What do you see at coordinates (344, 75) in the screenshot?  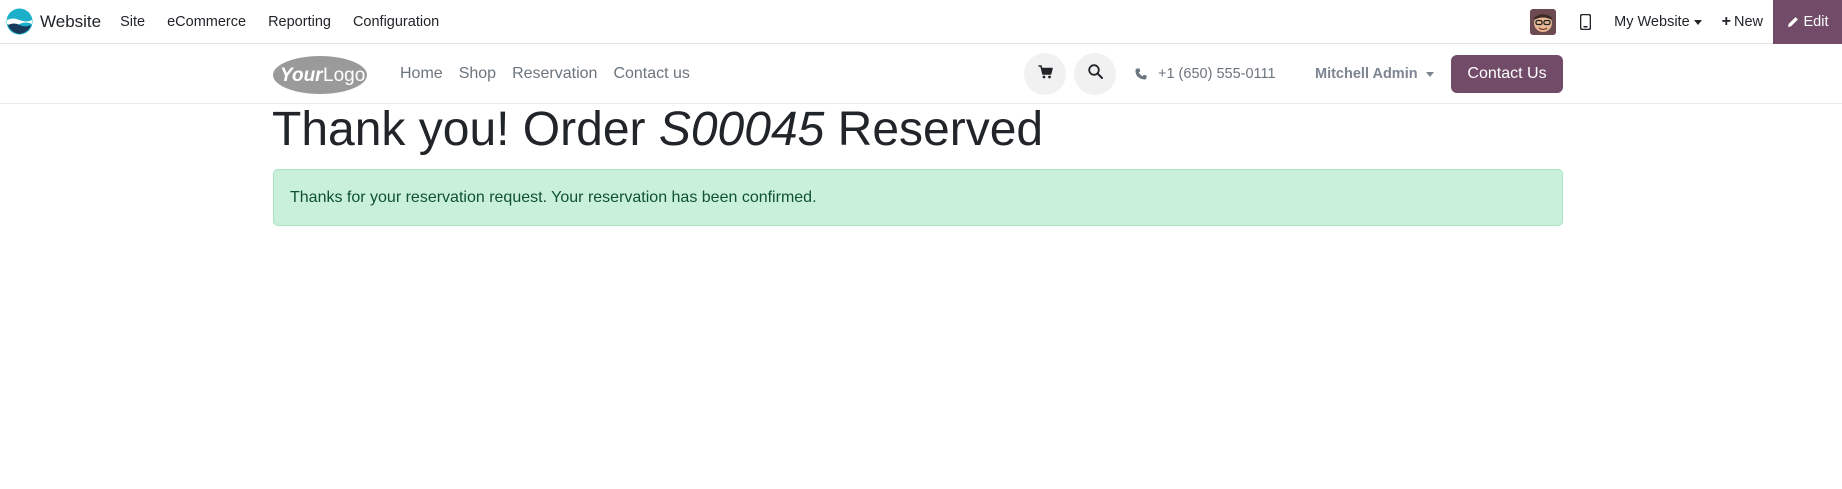 I see `svg-text: Logo` at bounding box center [344, 75].